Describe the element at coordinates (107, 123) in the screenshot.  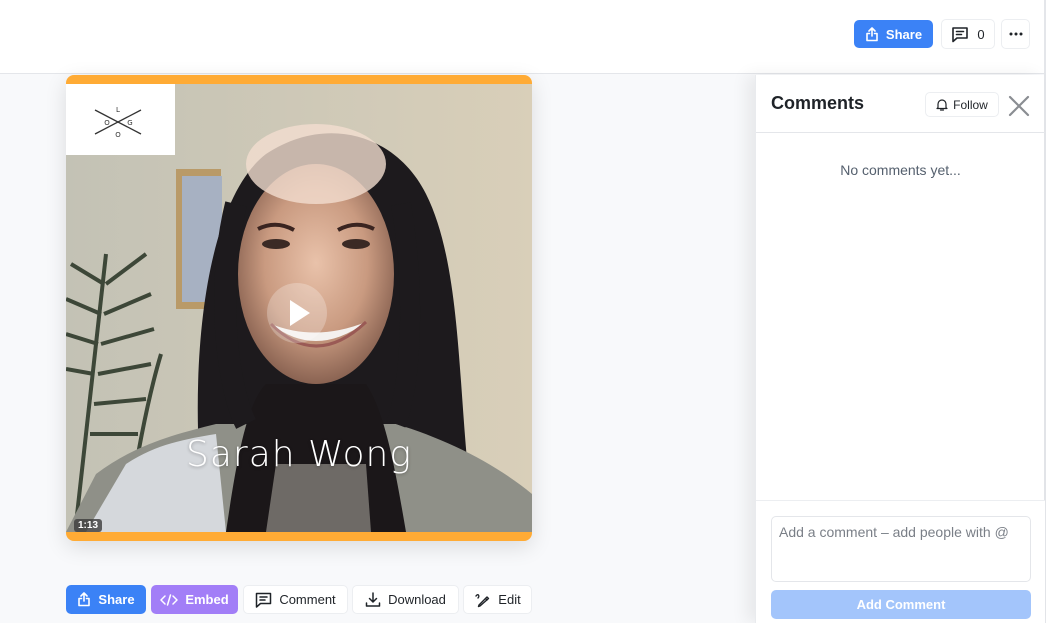
I see `logo-letter-left: O` at that location.